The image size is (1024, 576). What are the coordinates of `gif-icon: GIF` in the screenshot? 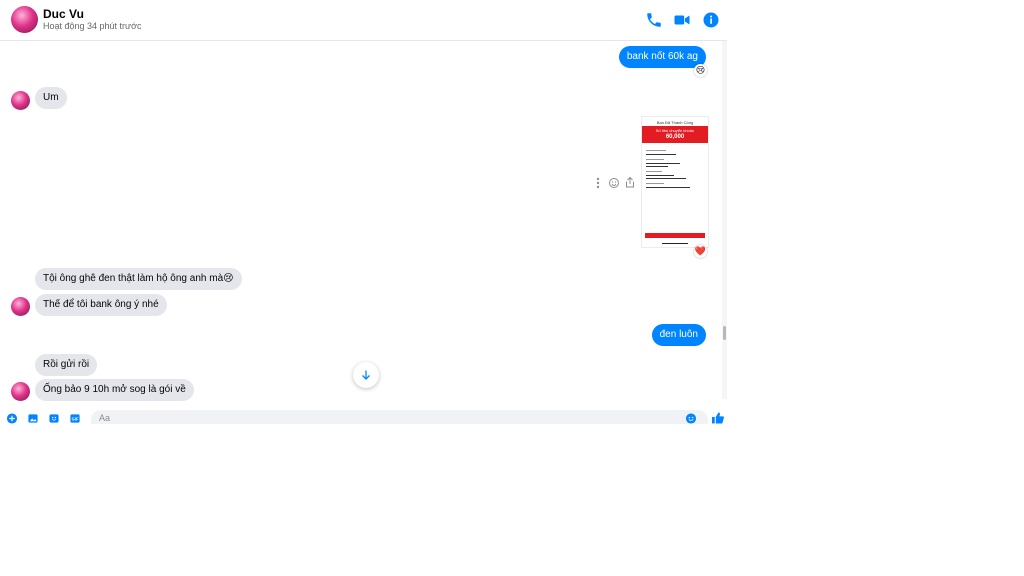 It's located at (75, 418).